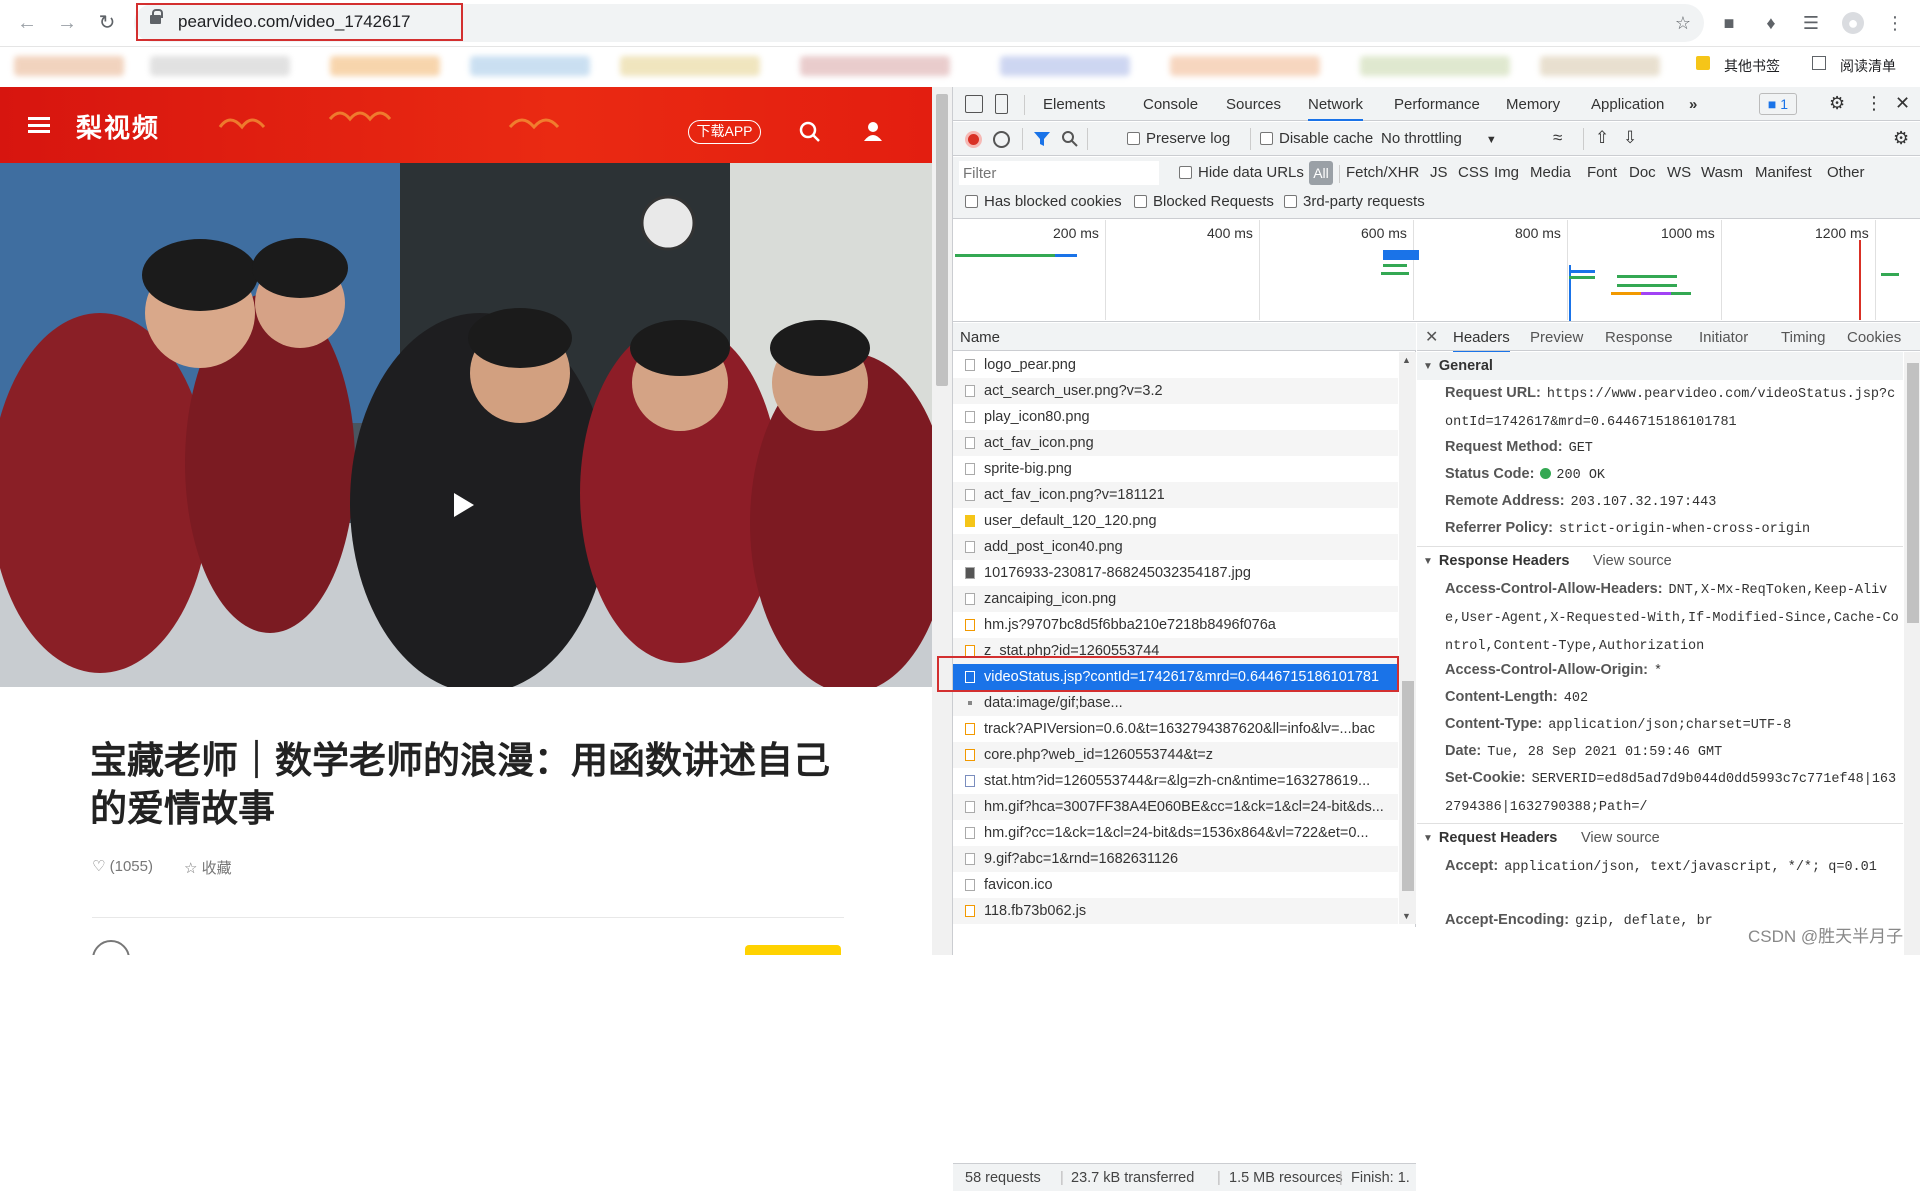  What do you see at coordinates (39, 125) in the screenshot?
I see `hamburger-menu-icon` at bounding box center [39, 125].